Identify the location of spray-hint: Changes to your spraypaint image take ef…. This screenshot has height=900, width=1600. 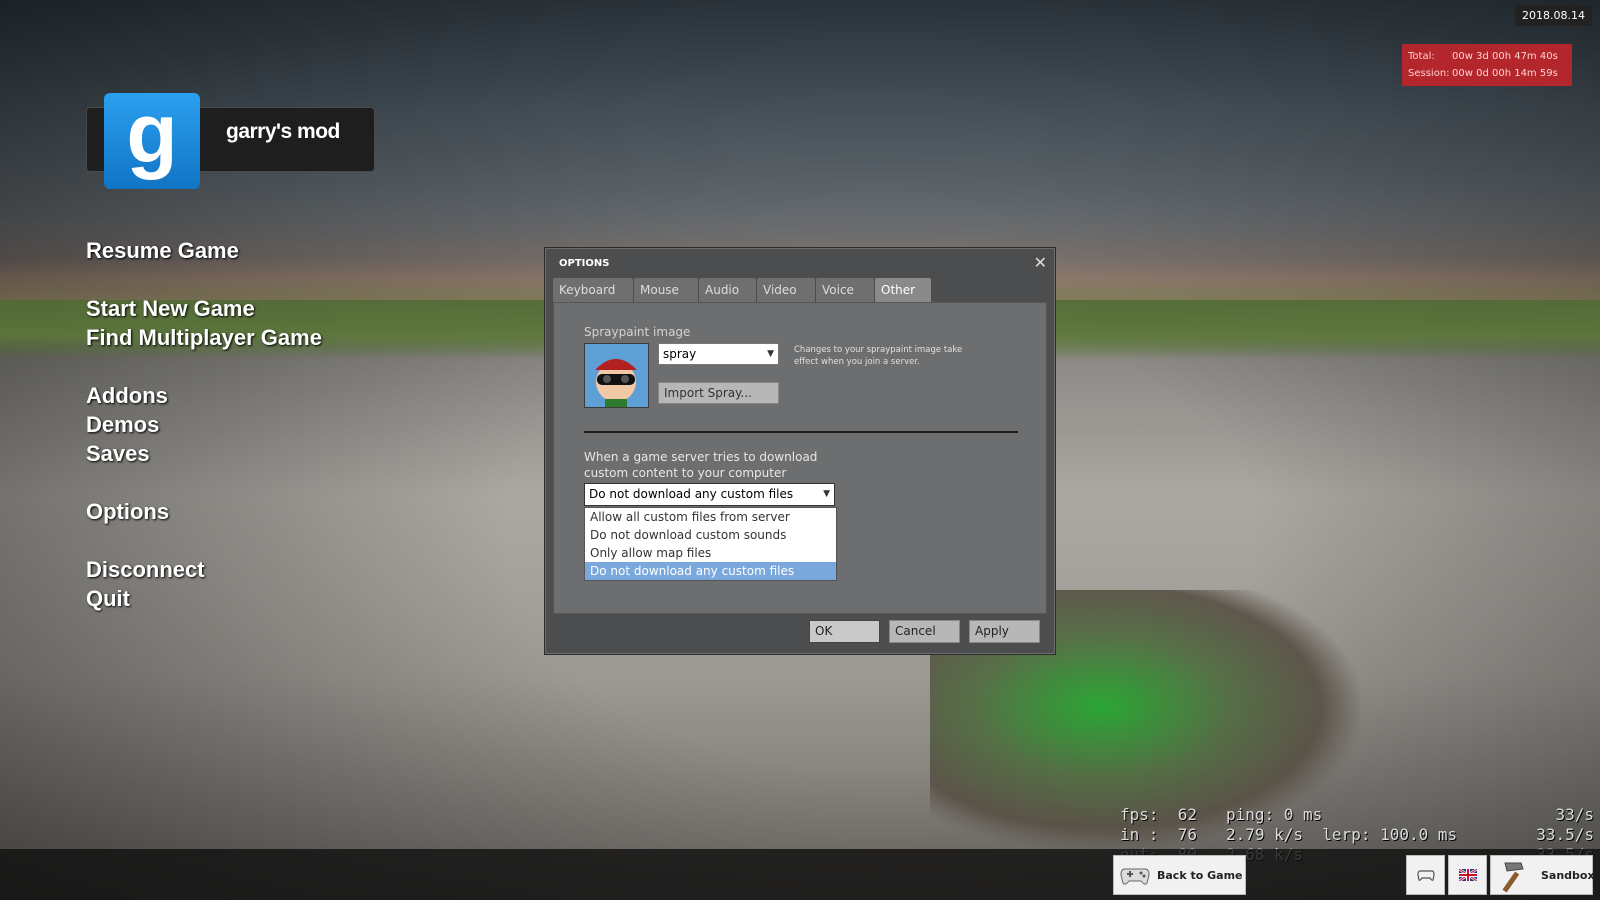
(878, 356).